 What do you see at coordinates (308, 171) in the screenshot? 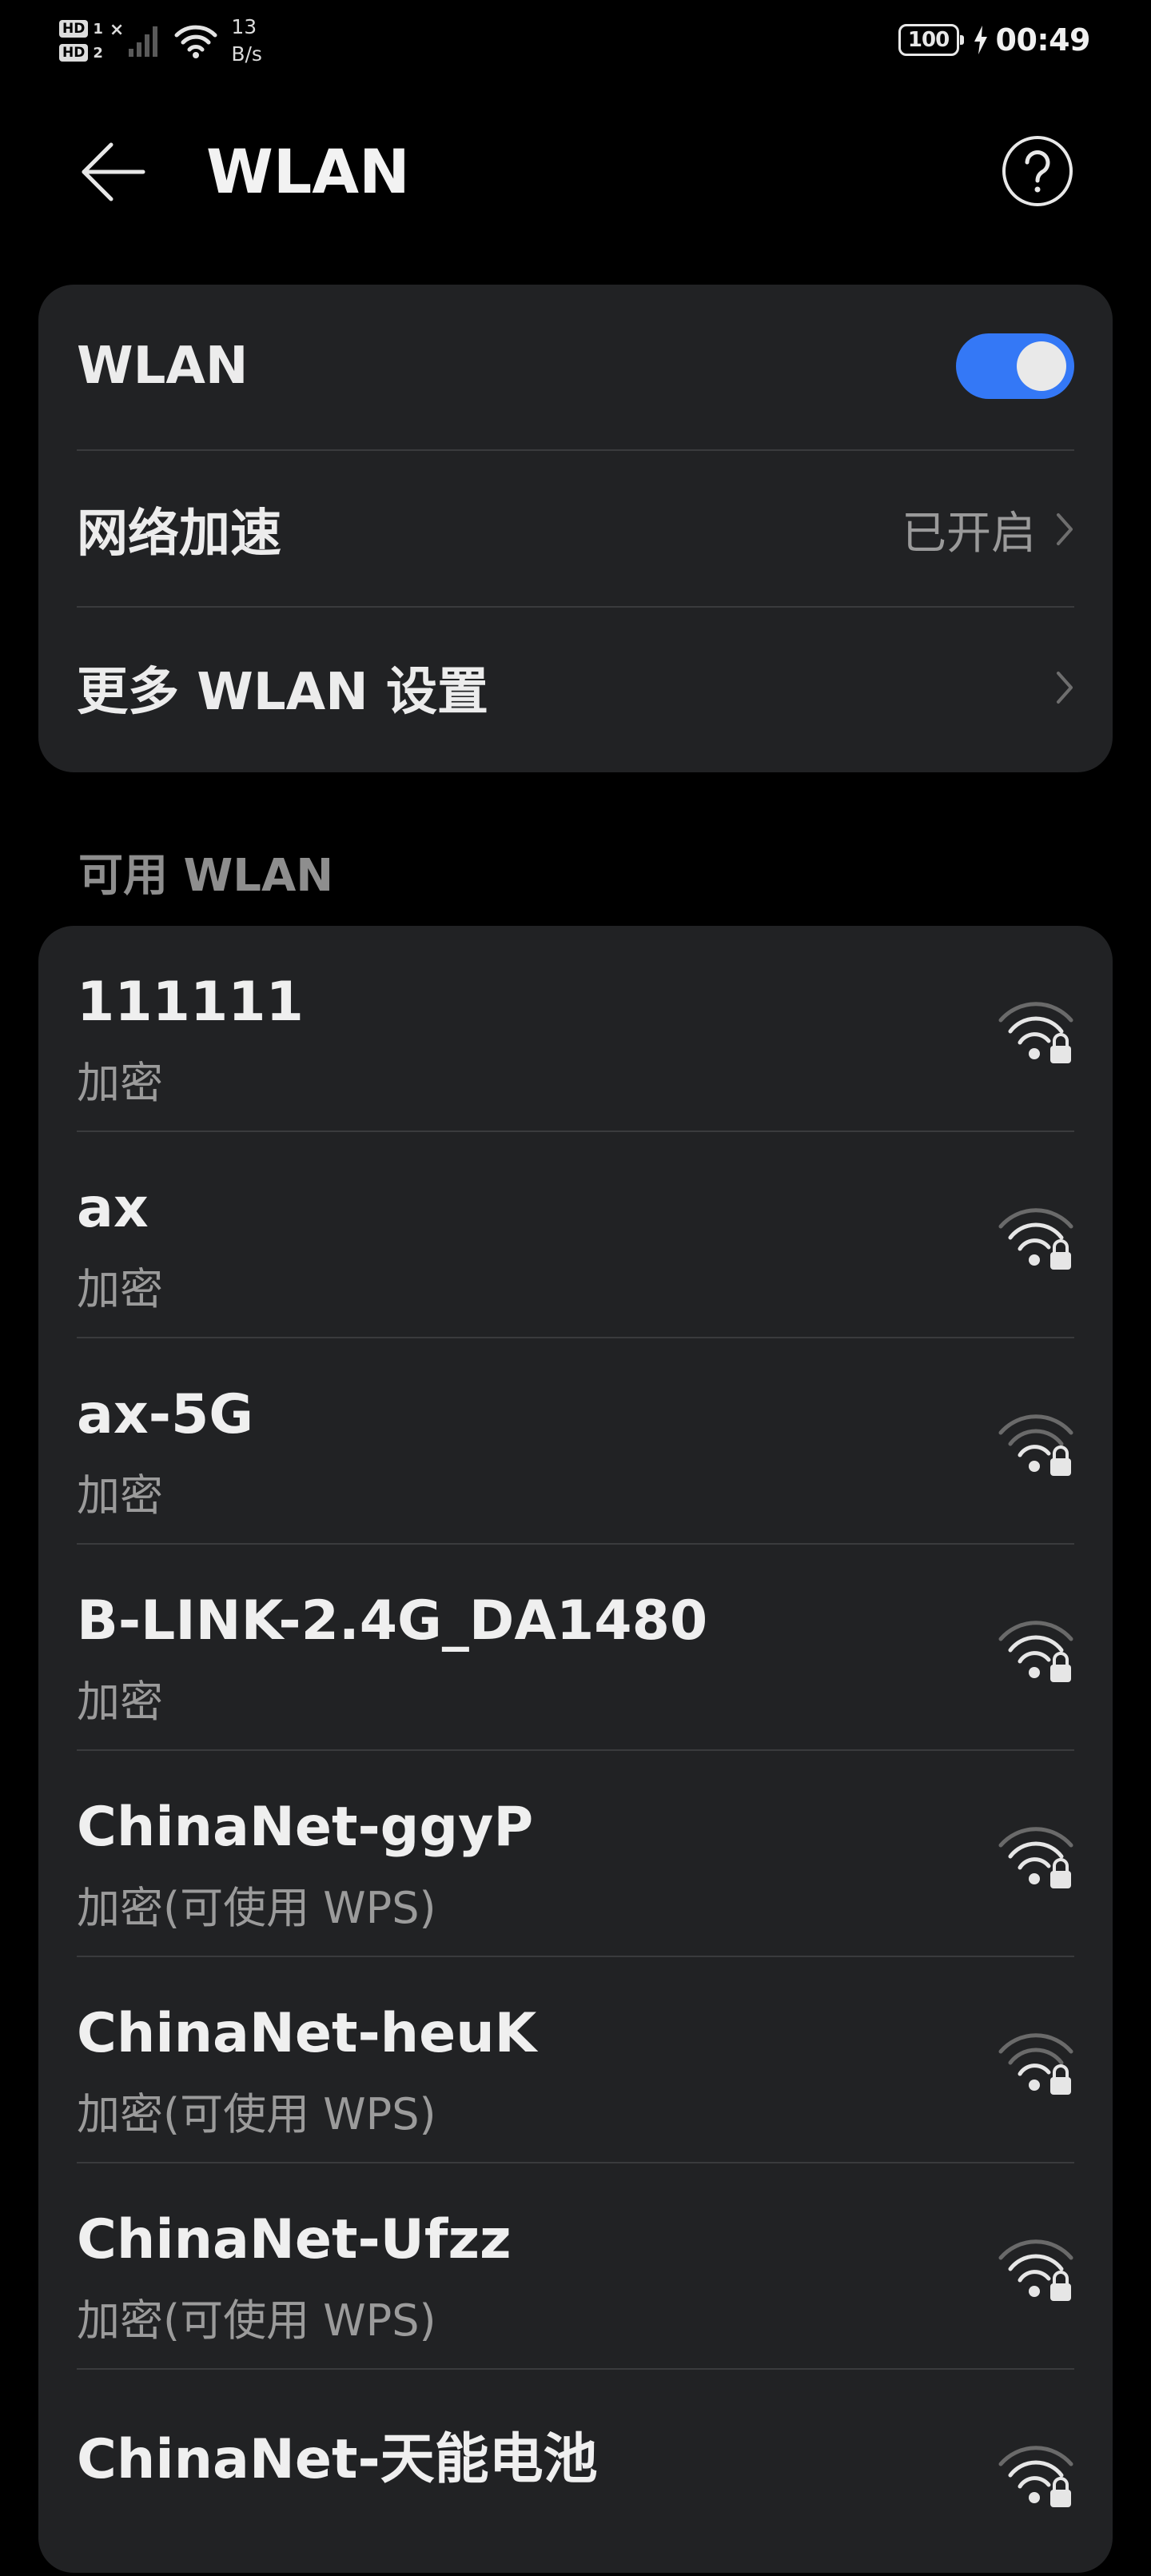
I see `page-title: WLAN` at bounding box center [308, 171].